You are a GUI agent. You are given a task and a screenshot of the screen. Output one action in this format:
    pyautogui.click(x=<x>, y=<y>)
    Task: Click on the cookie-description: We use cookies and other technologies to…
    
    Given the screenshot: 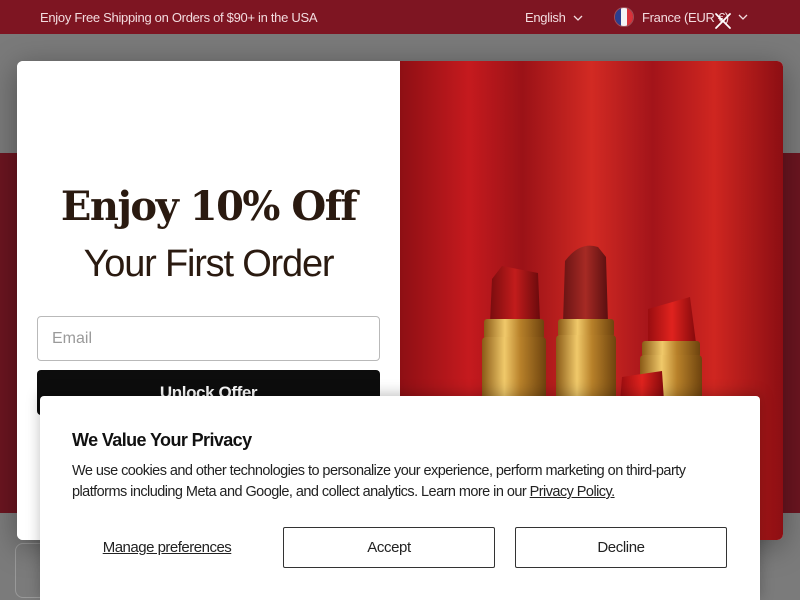 What is the action you would take?
    pyautogui.click(x=406, y=482)
    